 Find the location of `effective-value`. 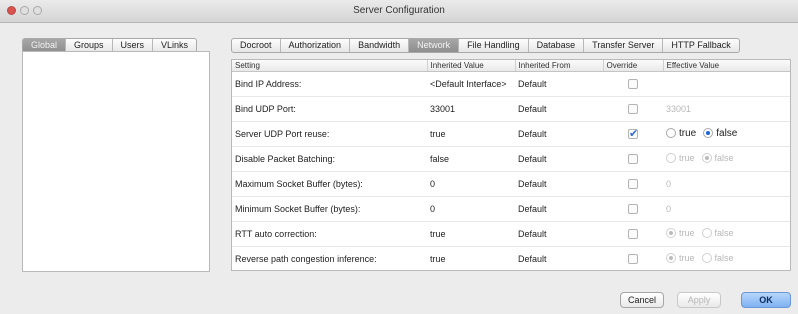

effective-value is located at coordinates (726, 84).